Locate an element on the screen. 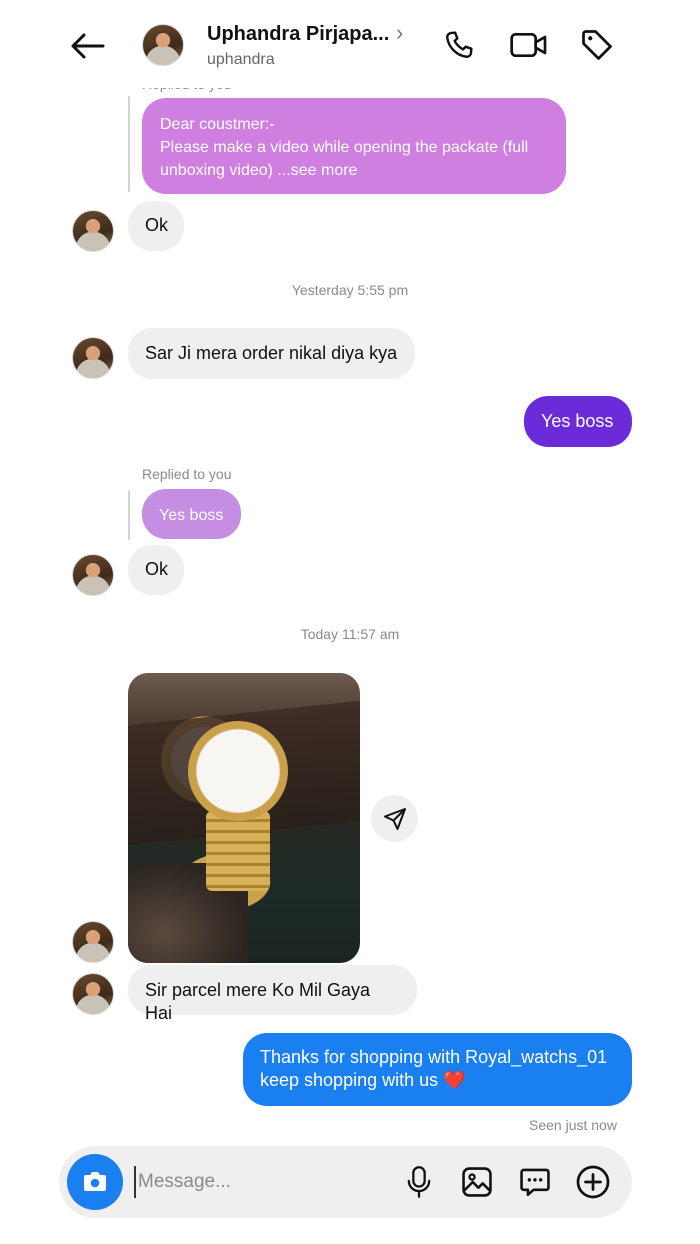 The height and width of the screenshot is (1244, 700). message-input is located at coordinates (259, 1182).